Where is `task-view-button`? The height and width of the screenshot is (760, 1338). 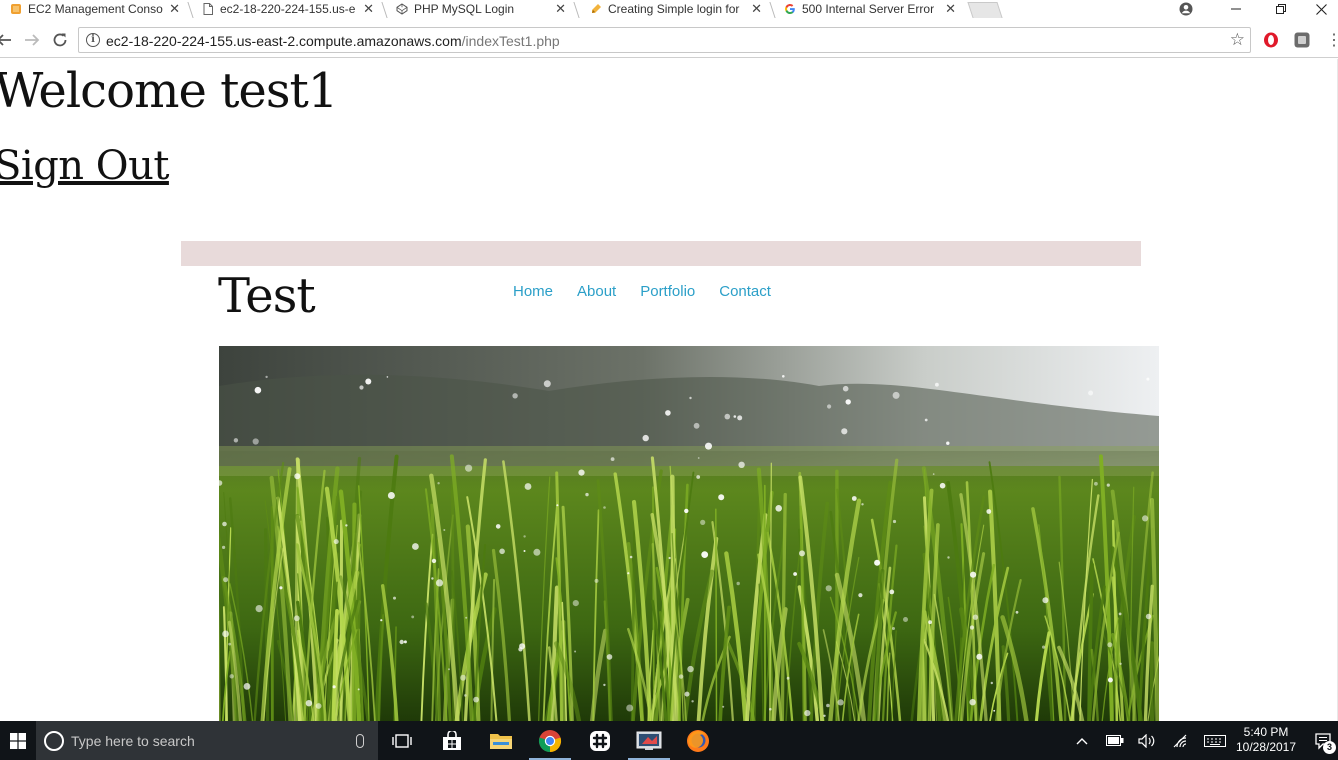 task-view-button is located at coordinates (402, 740).